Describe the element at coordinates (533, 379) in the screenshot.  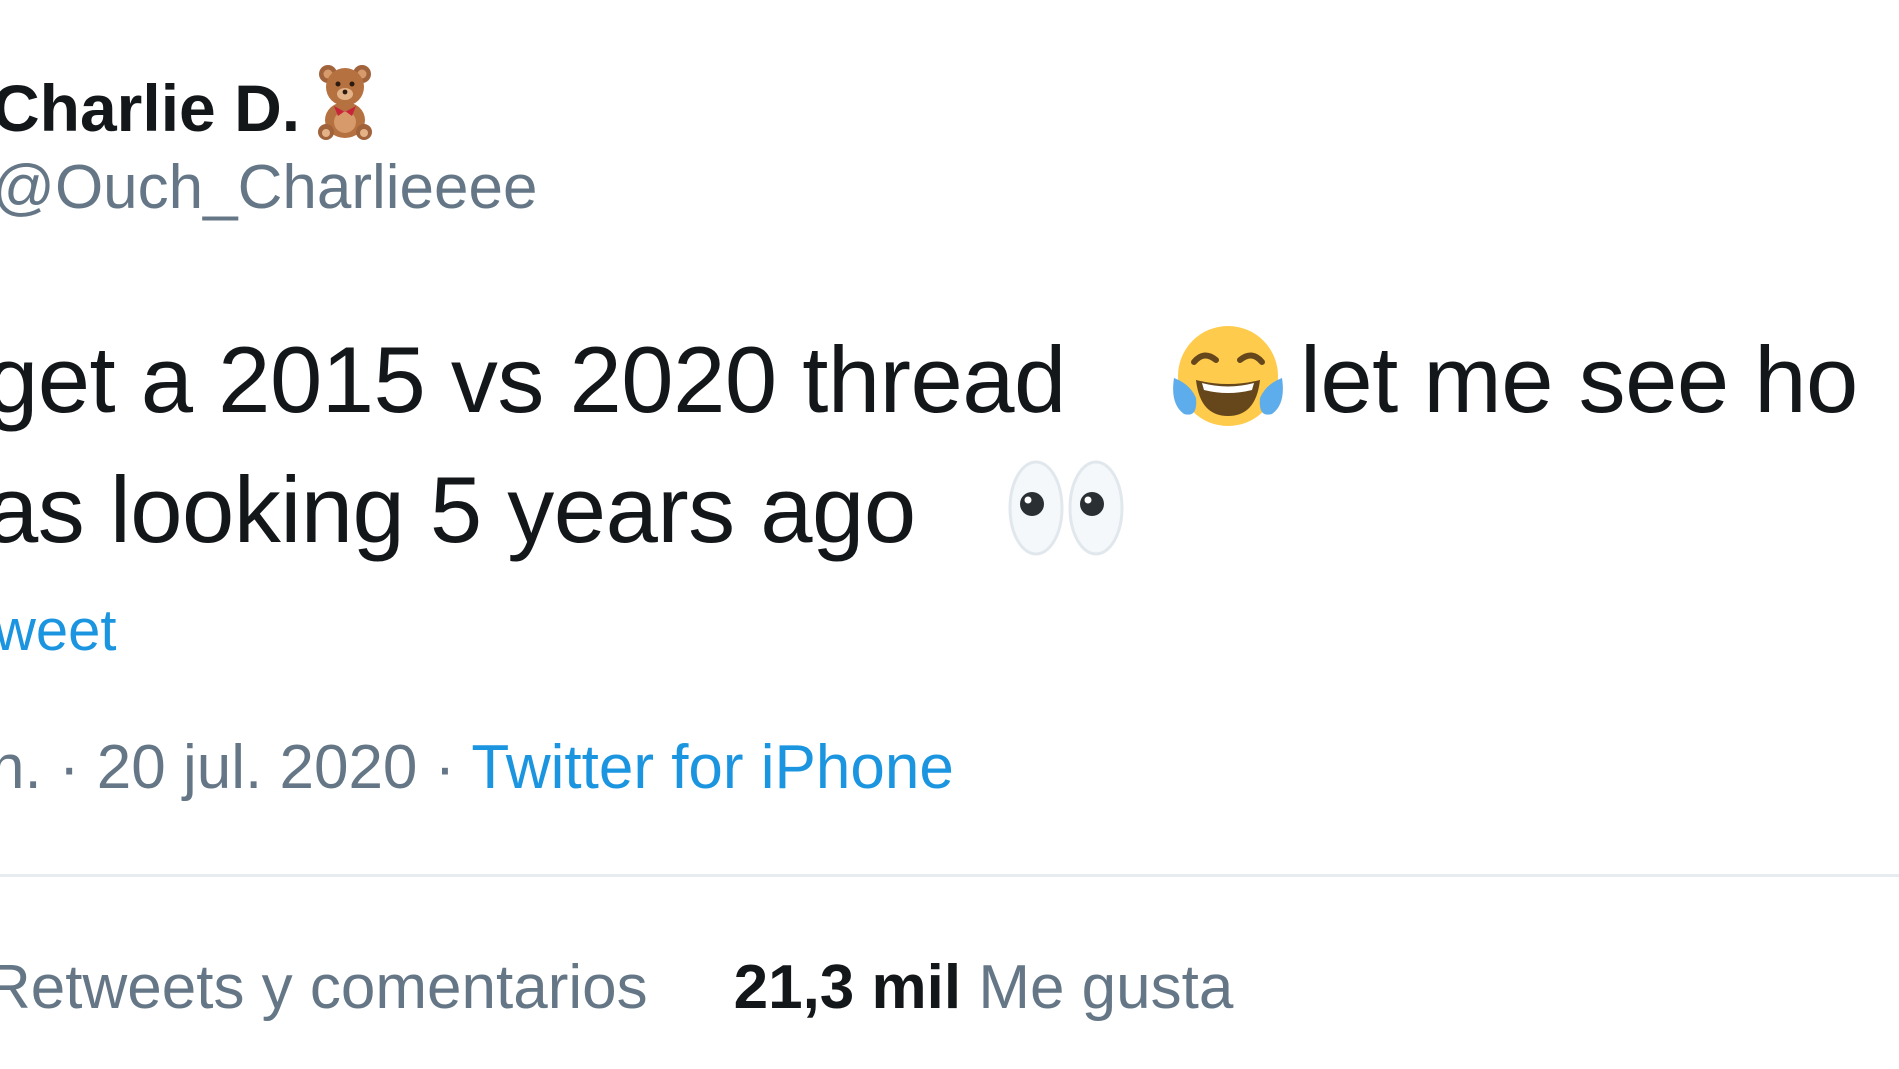
I see `tweet-text-line-1a: get a 2015 vs 2020 thread` at that location.